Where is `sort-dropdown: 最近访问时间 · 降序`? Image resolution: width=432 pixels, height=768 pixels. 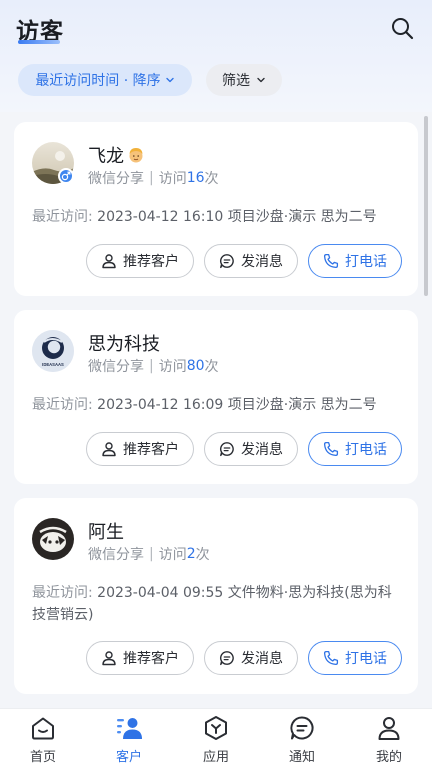
sort-dropdown: 最近访问时间 · 降序 is located at coordinates (105, 80).